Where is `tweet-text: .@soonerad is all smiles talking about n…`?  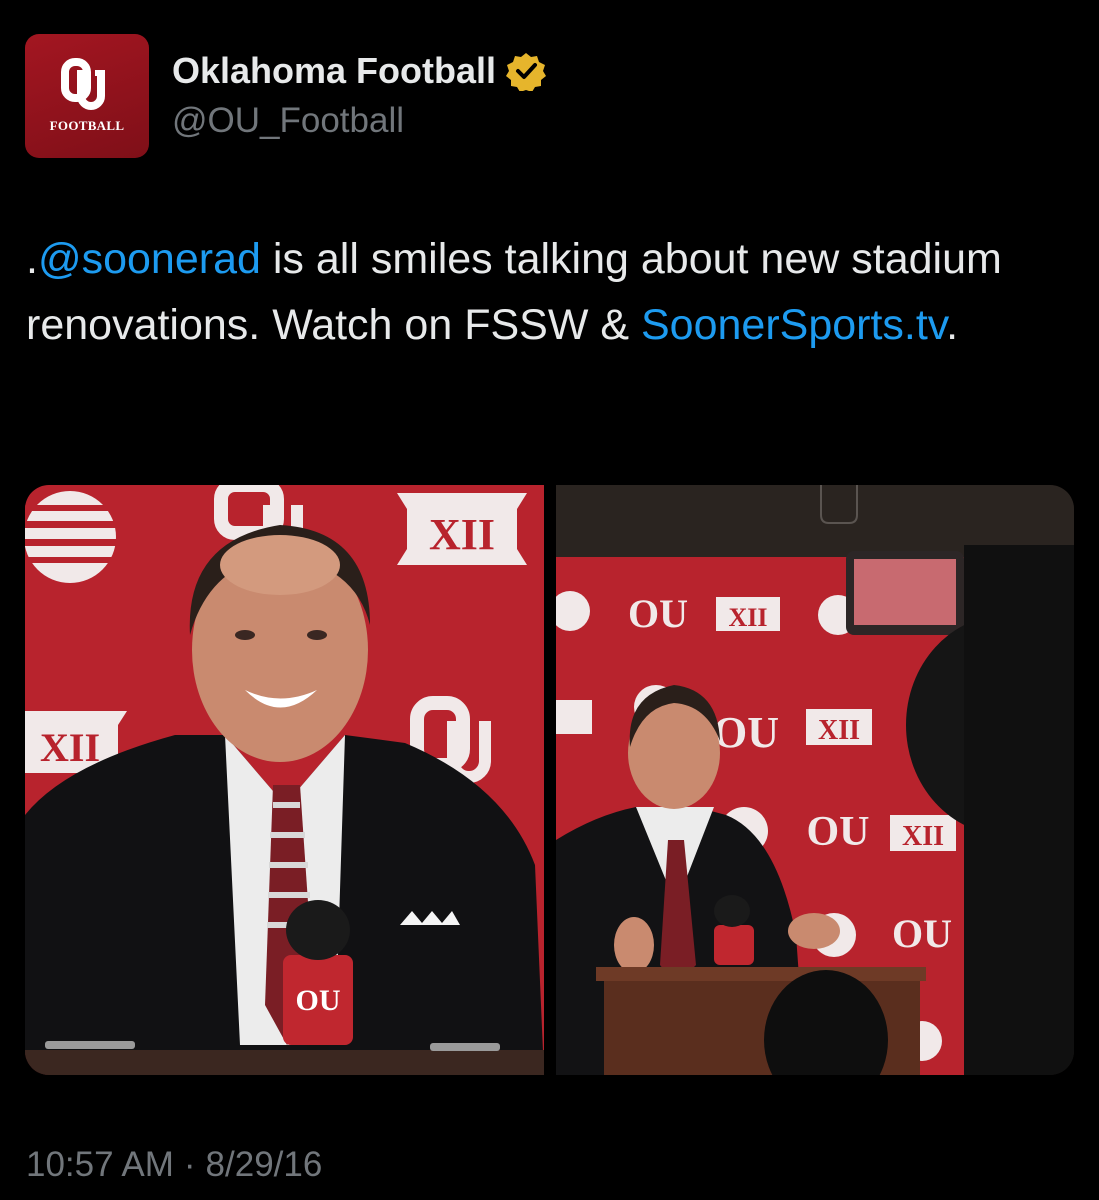 tweet-text: .@soonerad is all smiles talking about n… is located at coordinates (551, 292).